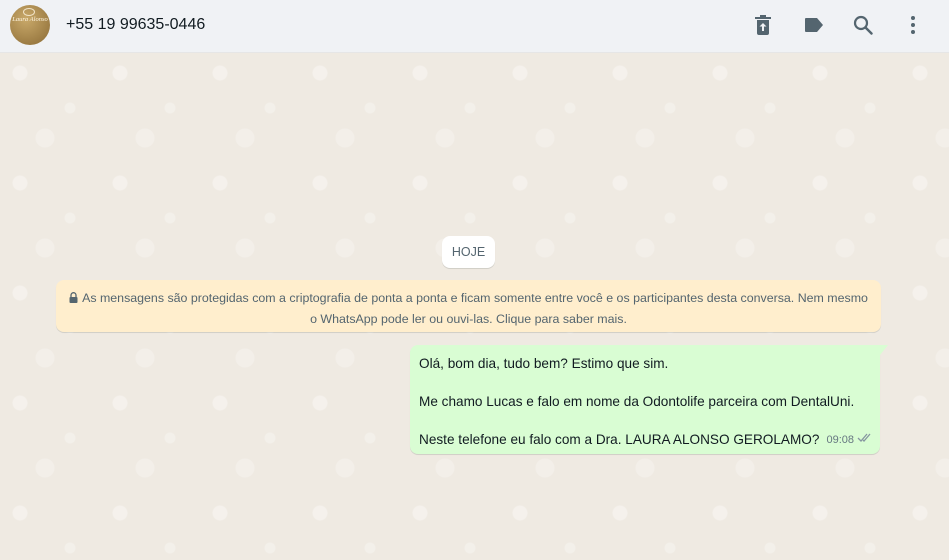 This screenshot has width=949, height=560. Describe the element at coordinates (135, 25) in the screenshot. I see `contact-name: +55 19 99635-0446` at that location.